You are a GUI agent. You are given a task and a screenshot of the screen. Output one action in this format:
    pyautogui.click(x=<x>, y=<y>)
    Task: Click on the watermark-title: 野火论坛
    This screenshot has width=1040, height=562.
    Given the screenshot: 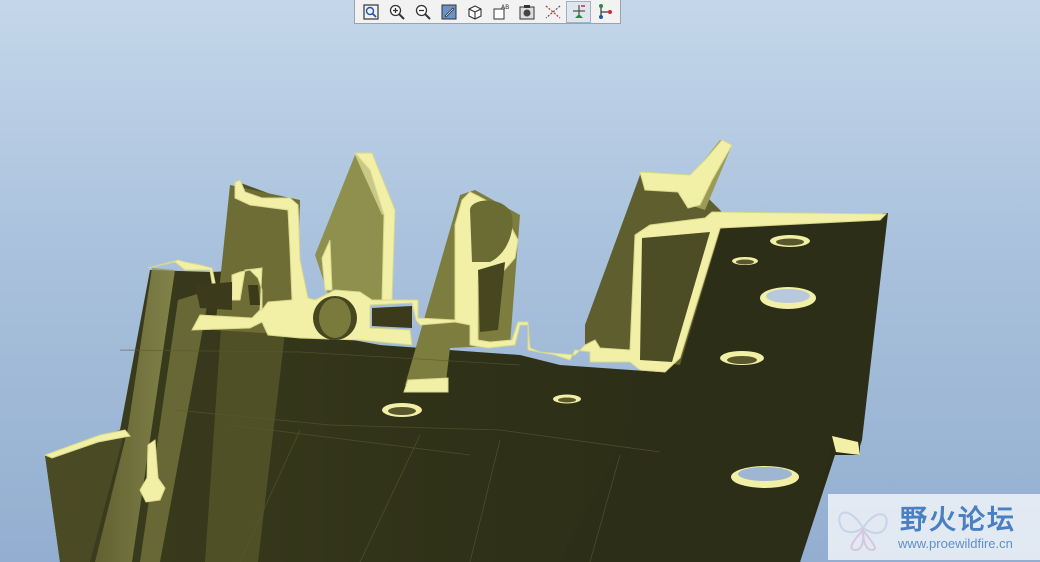 What is the action you would take?
    pyautogui.click(x=958, y=520)
    